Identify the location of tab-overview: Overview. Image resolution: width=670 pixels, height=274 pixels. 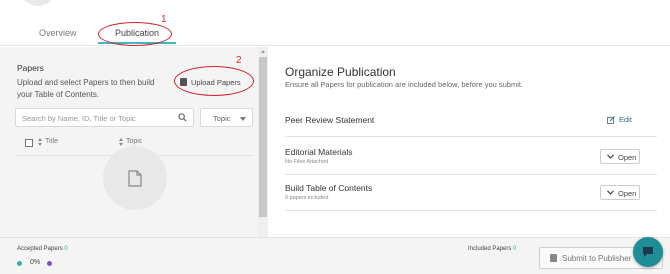
(58, 33).